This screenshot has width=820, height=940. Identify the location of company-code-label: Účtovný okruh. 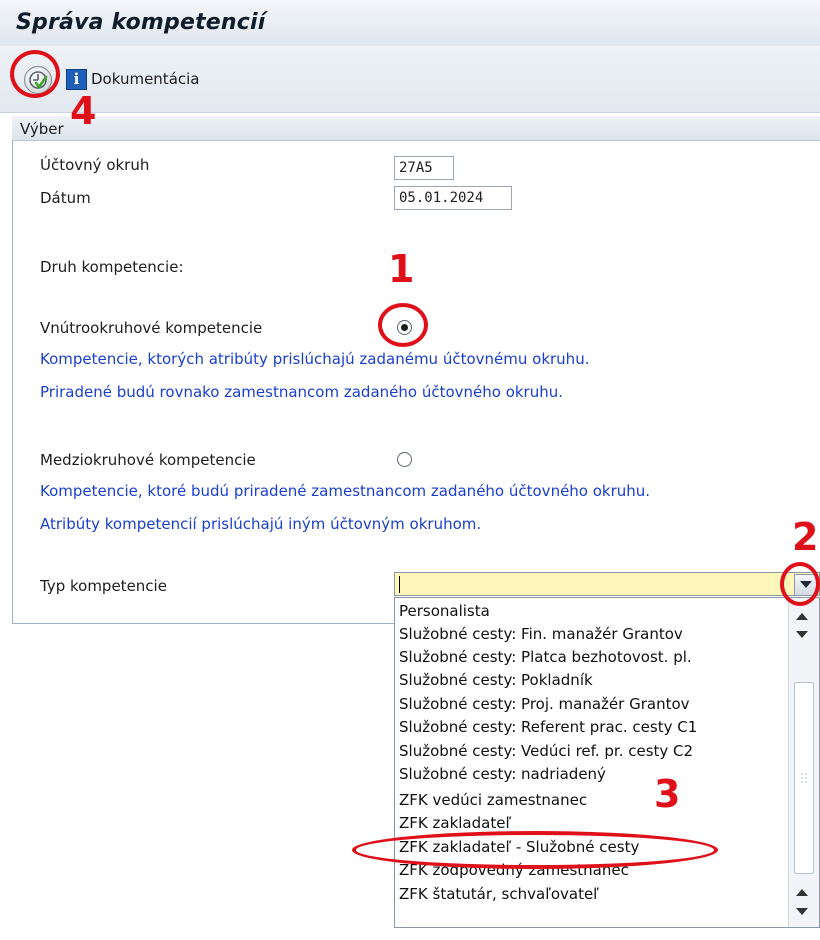
(95, 165).